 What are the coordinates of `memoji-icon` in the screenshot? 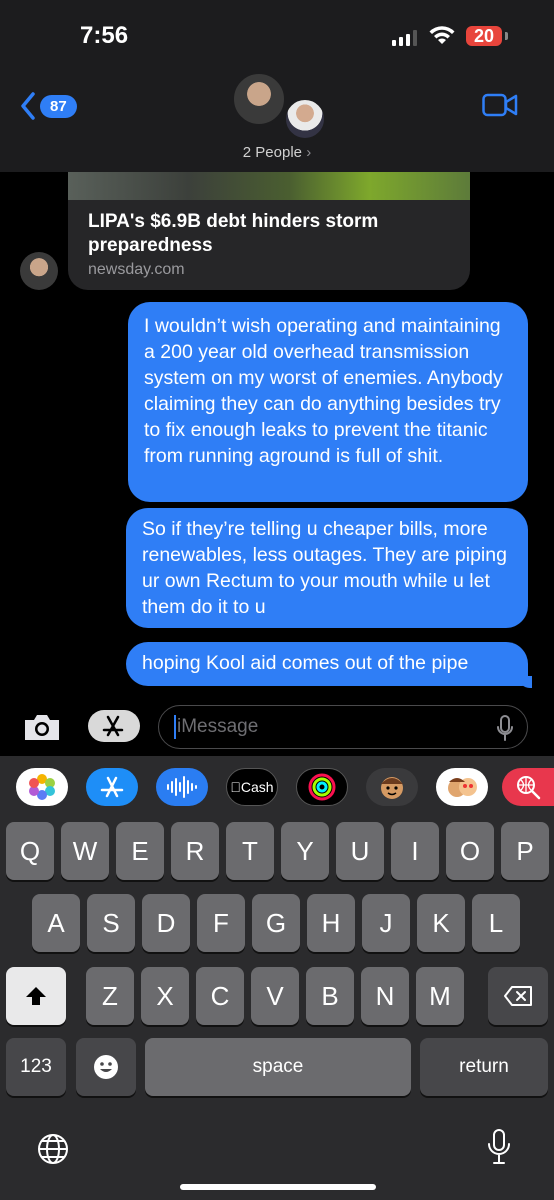 It's located at (392, 787).